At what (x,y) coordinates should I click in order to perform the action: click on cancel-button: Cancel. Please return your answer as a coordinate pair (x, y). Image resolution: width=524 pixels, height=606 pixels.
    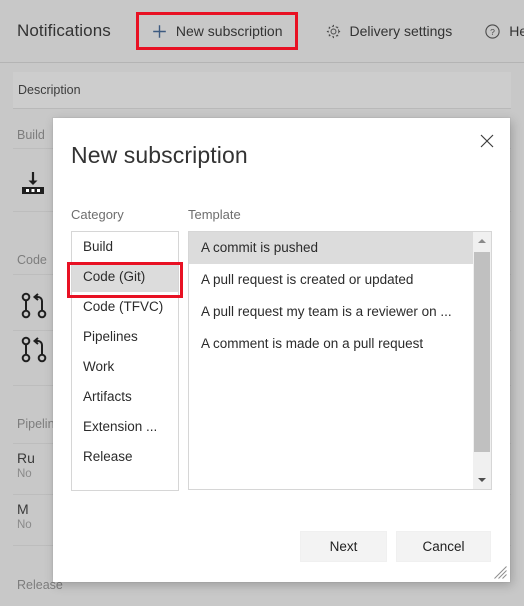
    Looking at the image, I should click on (443, 546).